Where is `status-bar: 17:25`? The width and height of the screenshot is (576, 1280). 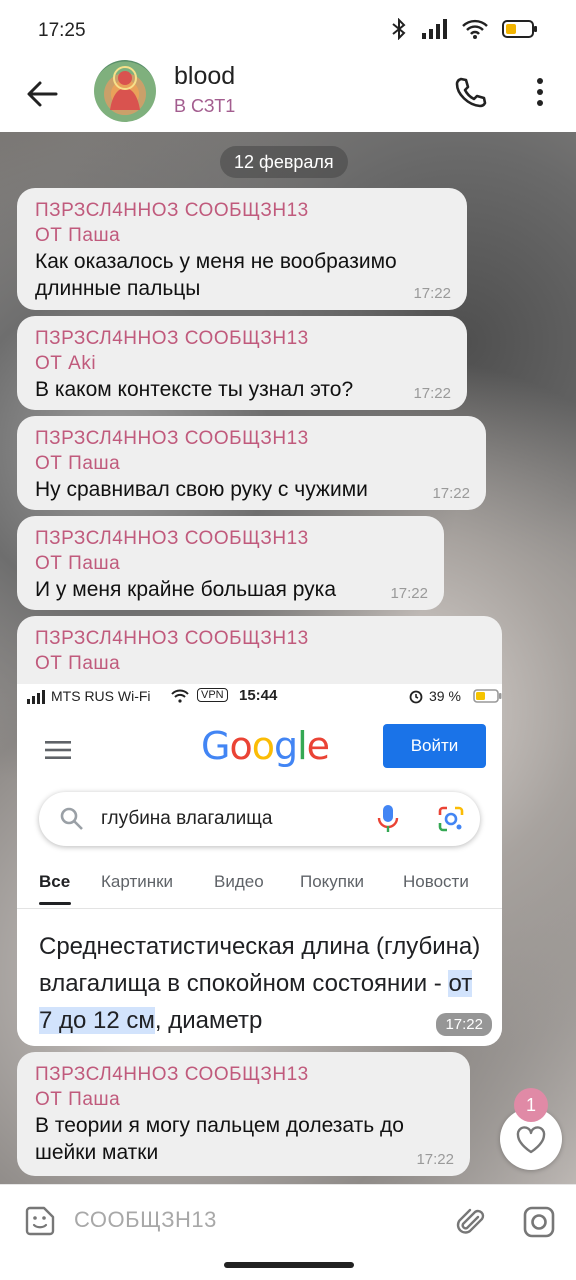 status-bar: 17:25 is located at coordinates (288, 30).